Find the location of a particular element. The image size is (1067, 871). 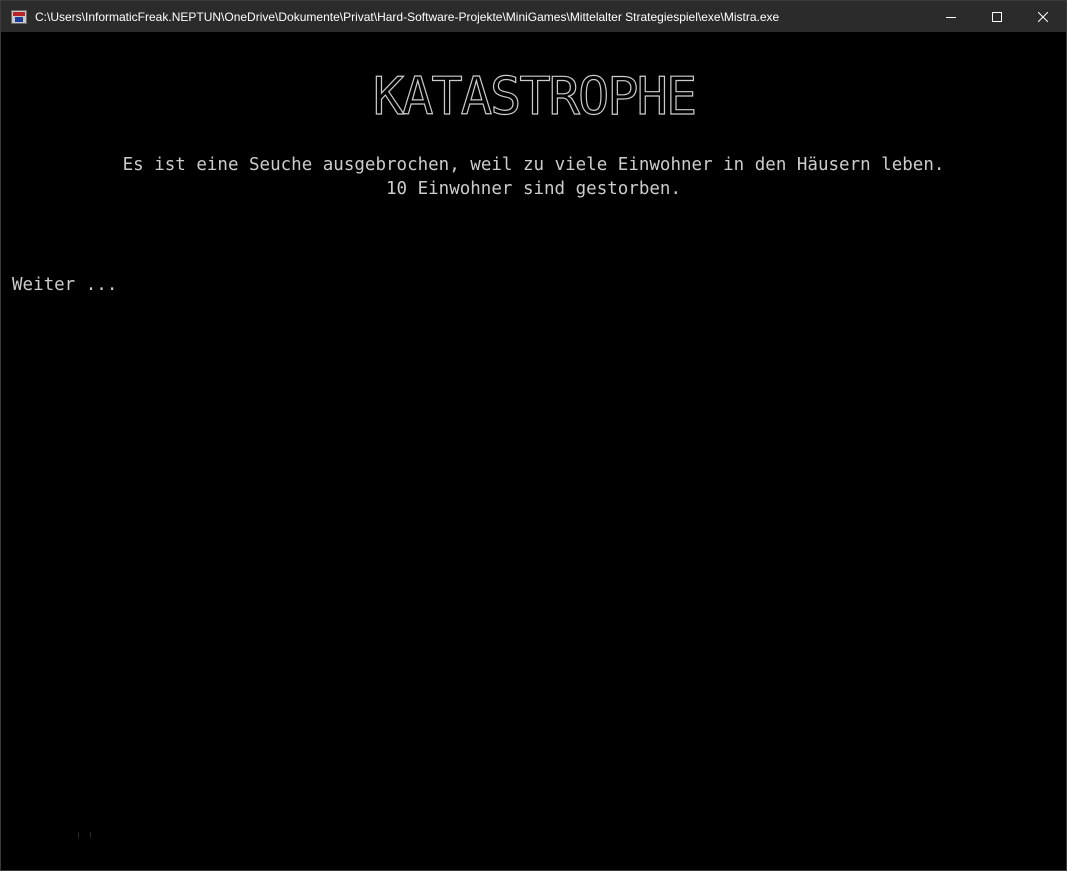

close-button is located at coordinates (1043, 16).